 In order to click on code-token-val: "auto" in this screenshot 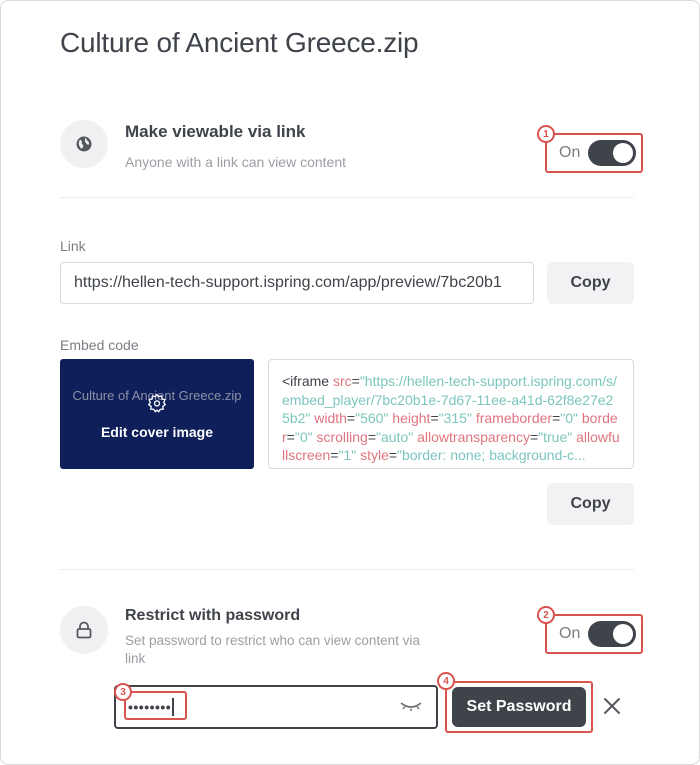, I will do `click(397, 436)`.